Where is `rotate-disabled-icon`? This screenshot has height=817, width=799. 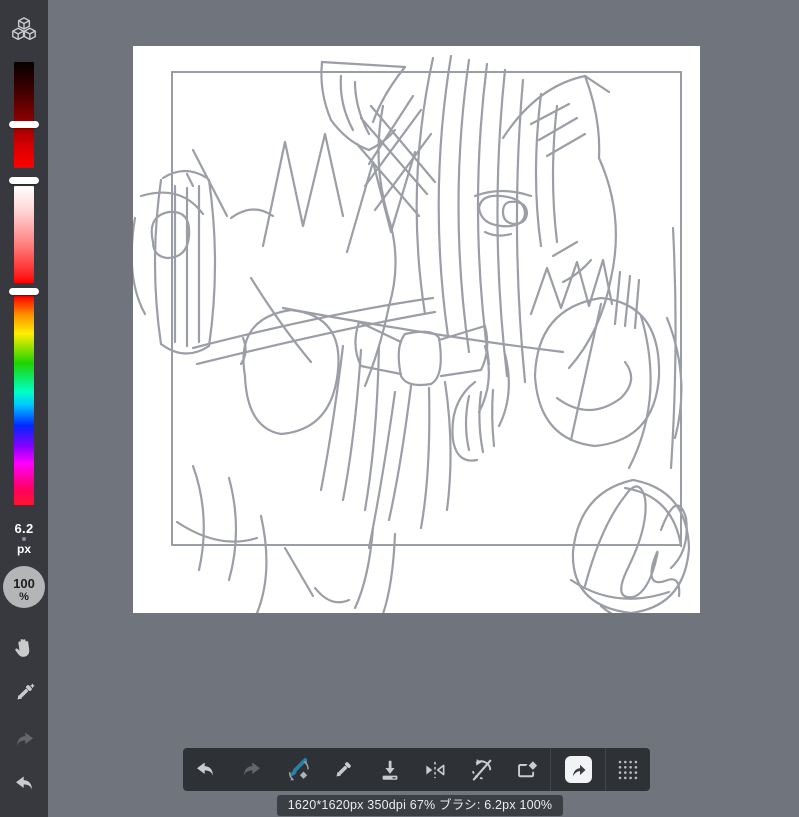
rotate-disabled-icon is located at coordinates (481, 770).